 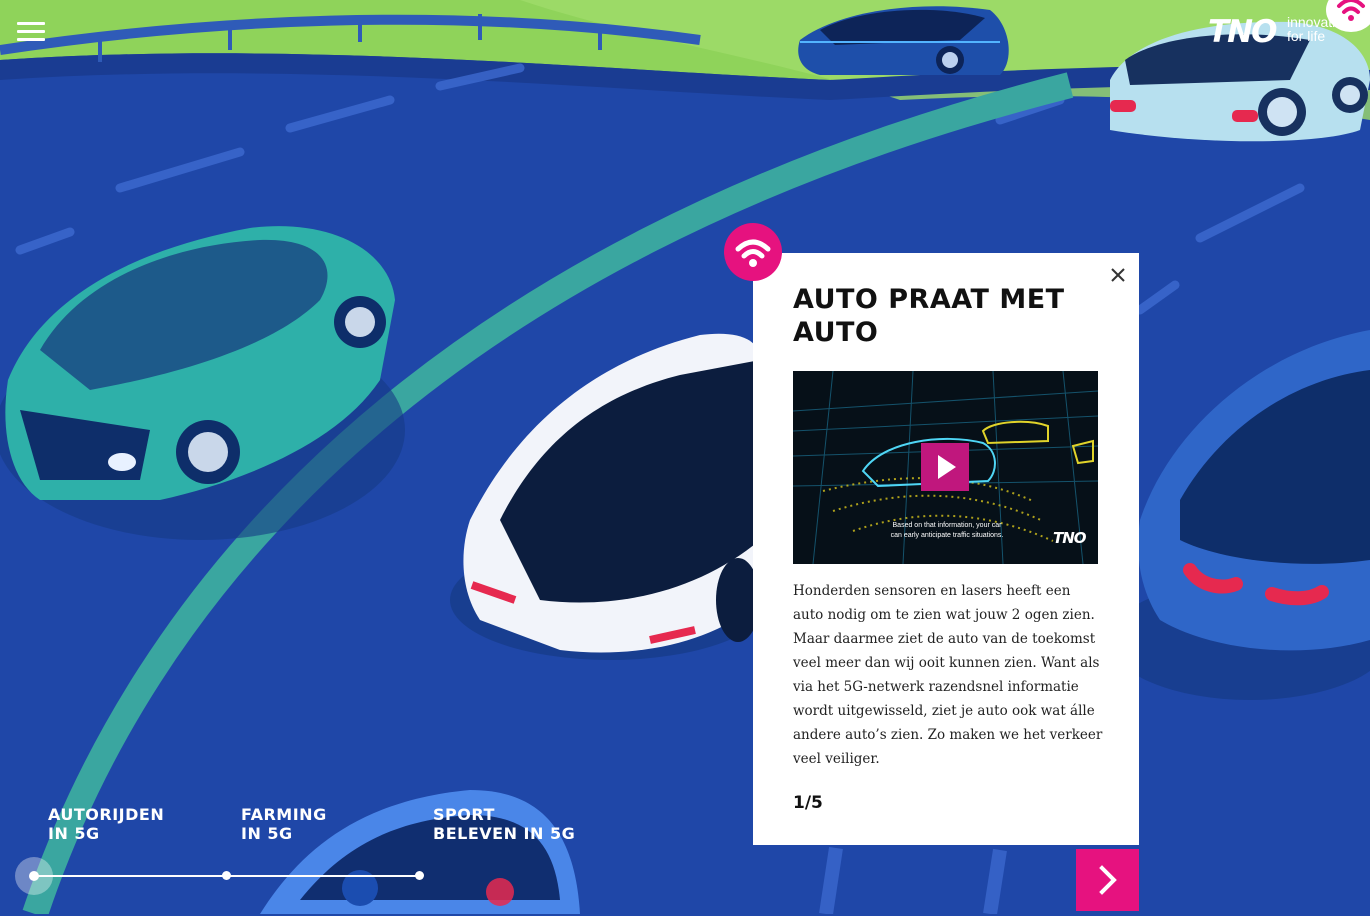 I want to click on play-icon, so click(x=945, y=467).